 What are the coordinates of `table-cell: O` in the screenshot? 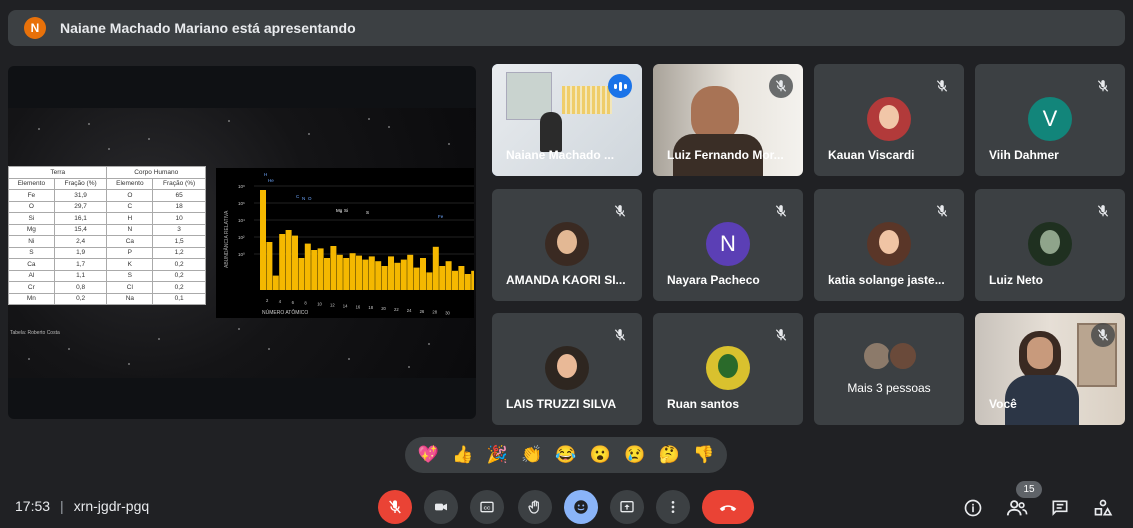 It's located at (31, 206).